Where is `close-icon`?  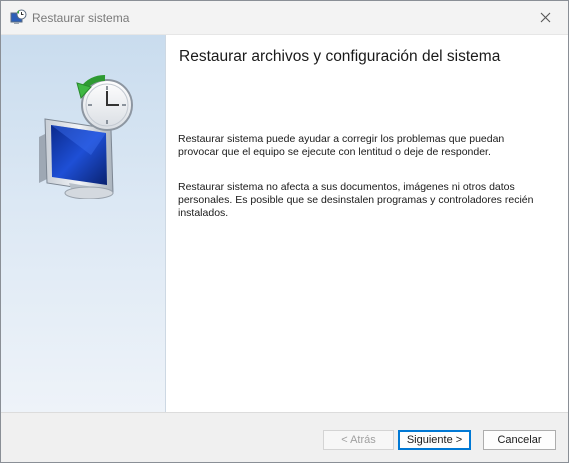 close-icon is located at coordinates (545, 17).